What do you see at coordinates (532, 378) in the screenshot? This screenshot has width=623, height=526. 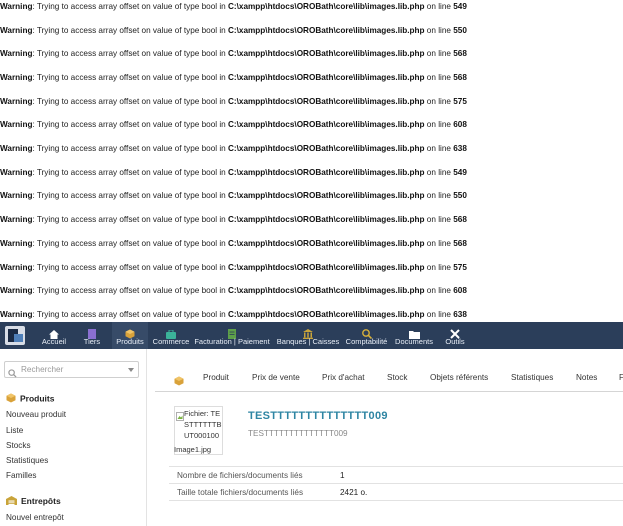 I see `tab-statistiques: Statistiques` at bounding box center [532, 378].